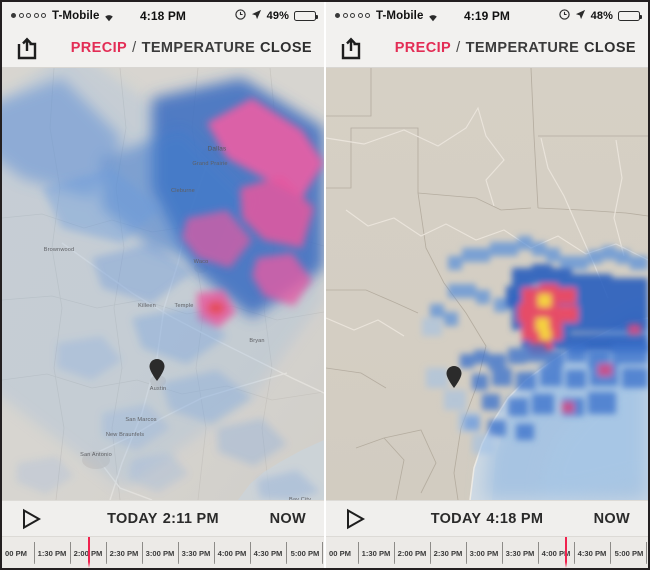 This screenshot has height=570, width=650. I want to click on battery-percent-label: 48%, so click(601, 15).